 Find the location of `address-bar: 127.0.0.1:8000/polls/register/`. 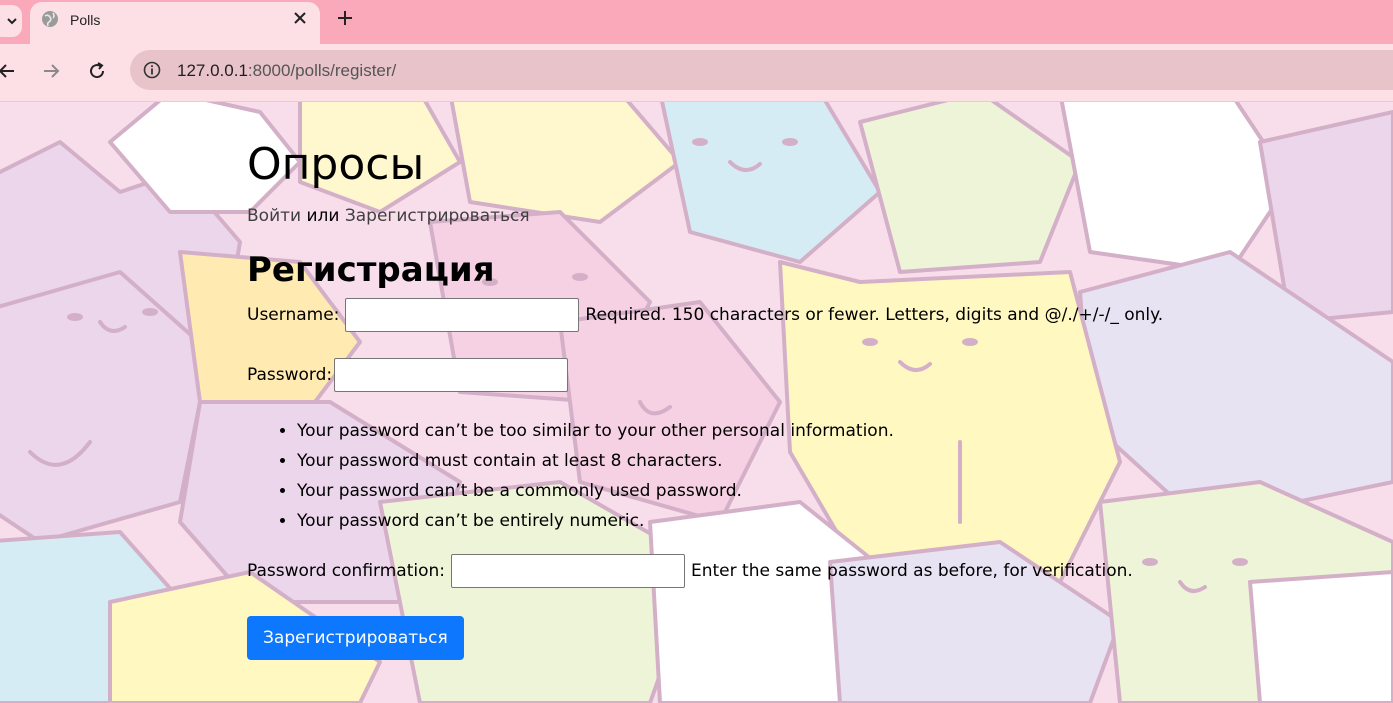

address-bar: 127.0.0.1:8000/polls/register/ is located at coordinates (761, 70).